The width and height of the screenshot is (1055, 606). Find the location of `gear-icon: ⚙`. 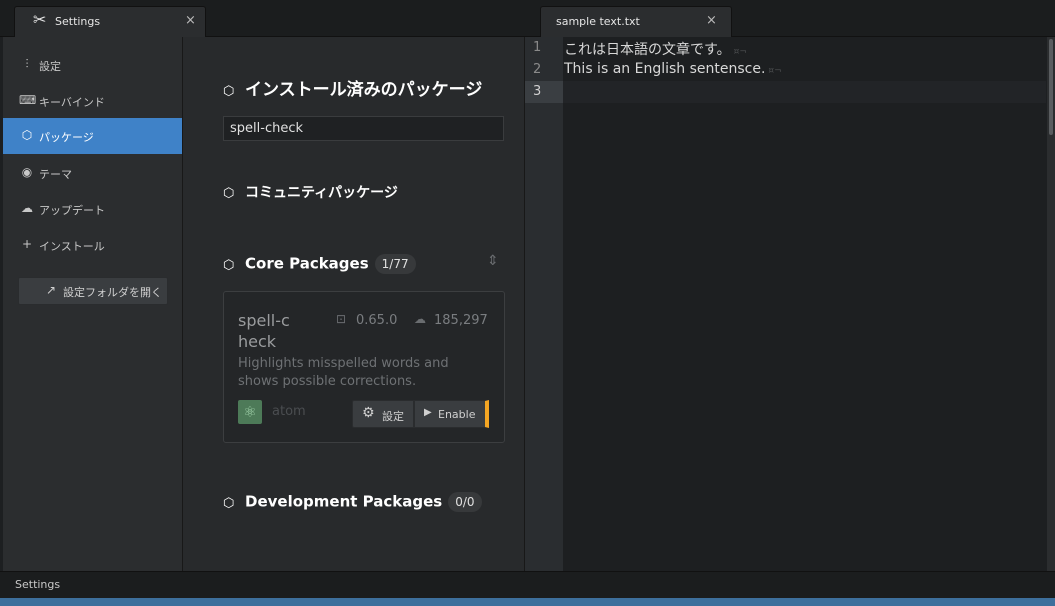

gear-icon: ⚙ is located at coordinates (368, 413).